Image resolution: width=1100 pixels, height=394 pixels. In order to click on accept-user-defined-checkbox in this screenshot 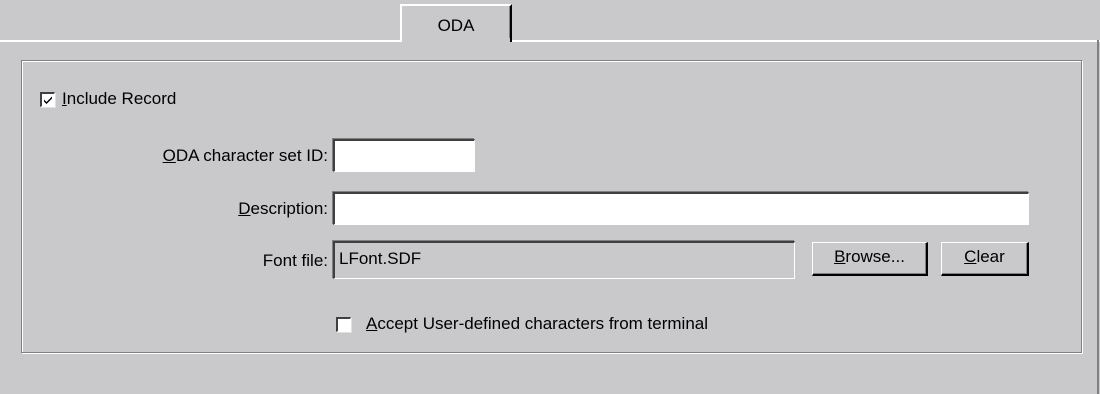, I will do `click(343, 324)`.